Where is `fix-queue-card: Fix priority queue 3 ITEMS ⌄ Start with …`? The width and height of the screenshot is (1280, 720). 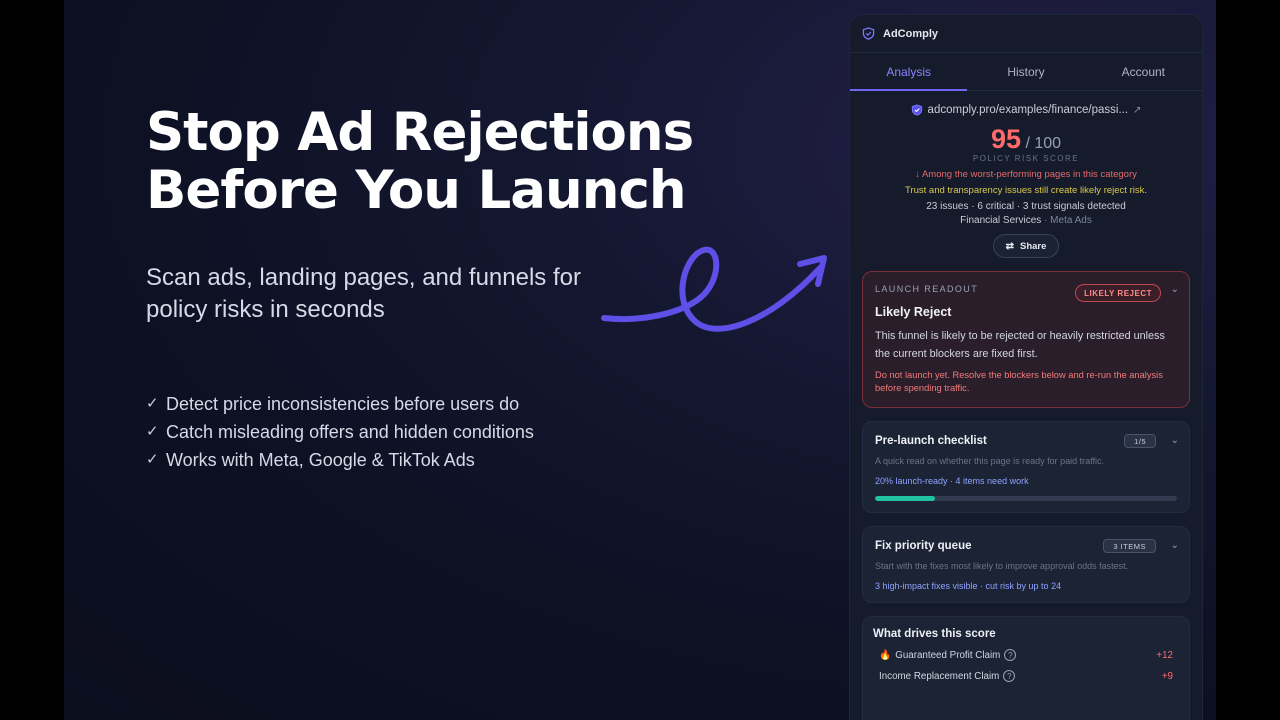 fix-queue-card: Fix priority queue 3 ITEMS ⌄ Start with … is located at coordinates (1026, 564).